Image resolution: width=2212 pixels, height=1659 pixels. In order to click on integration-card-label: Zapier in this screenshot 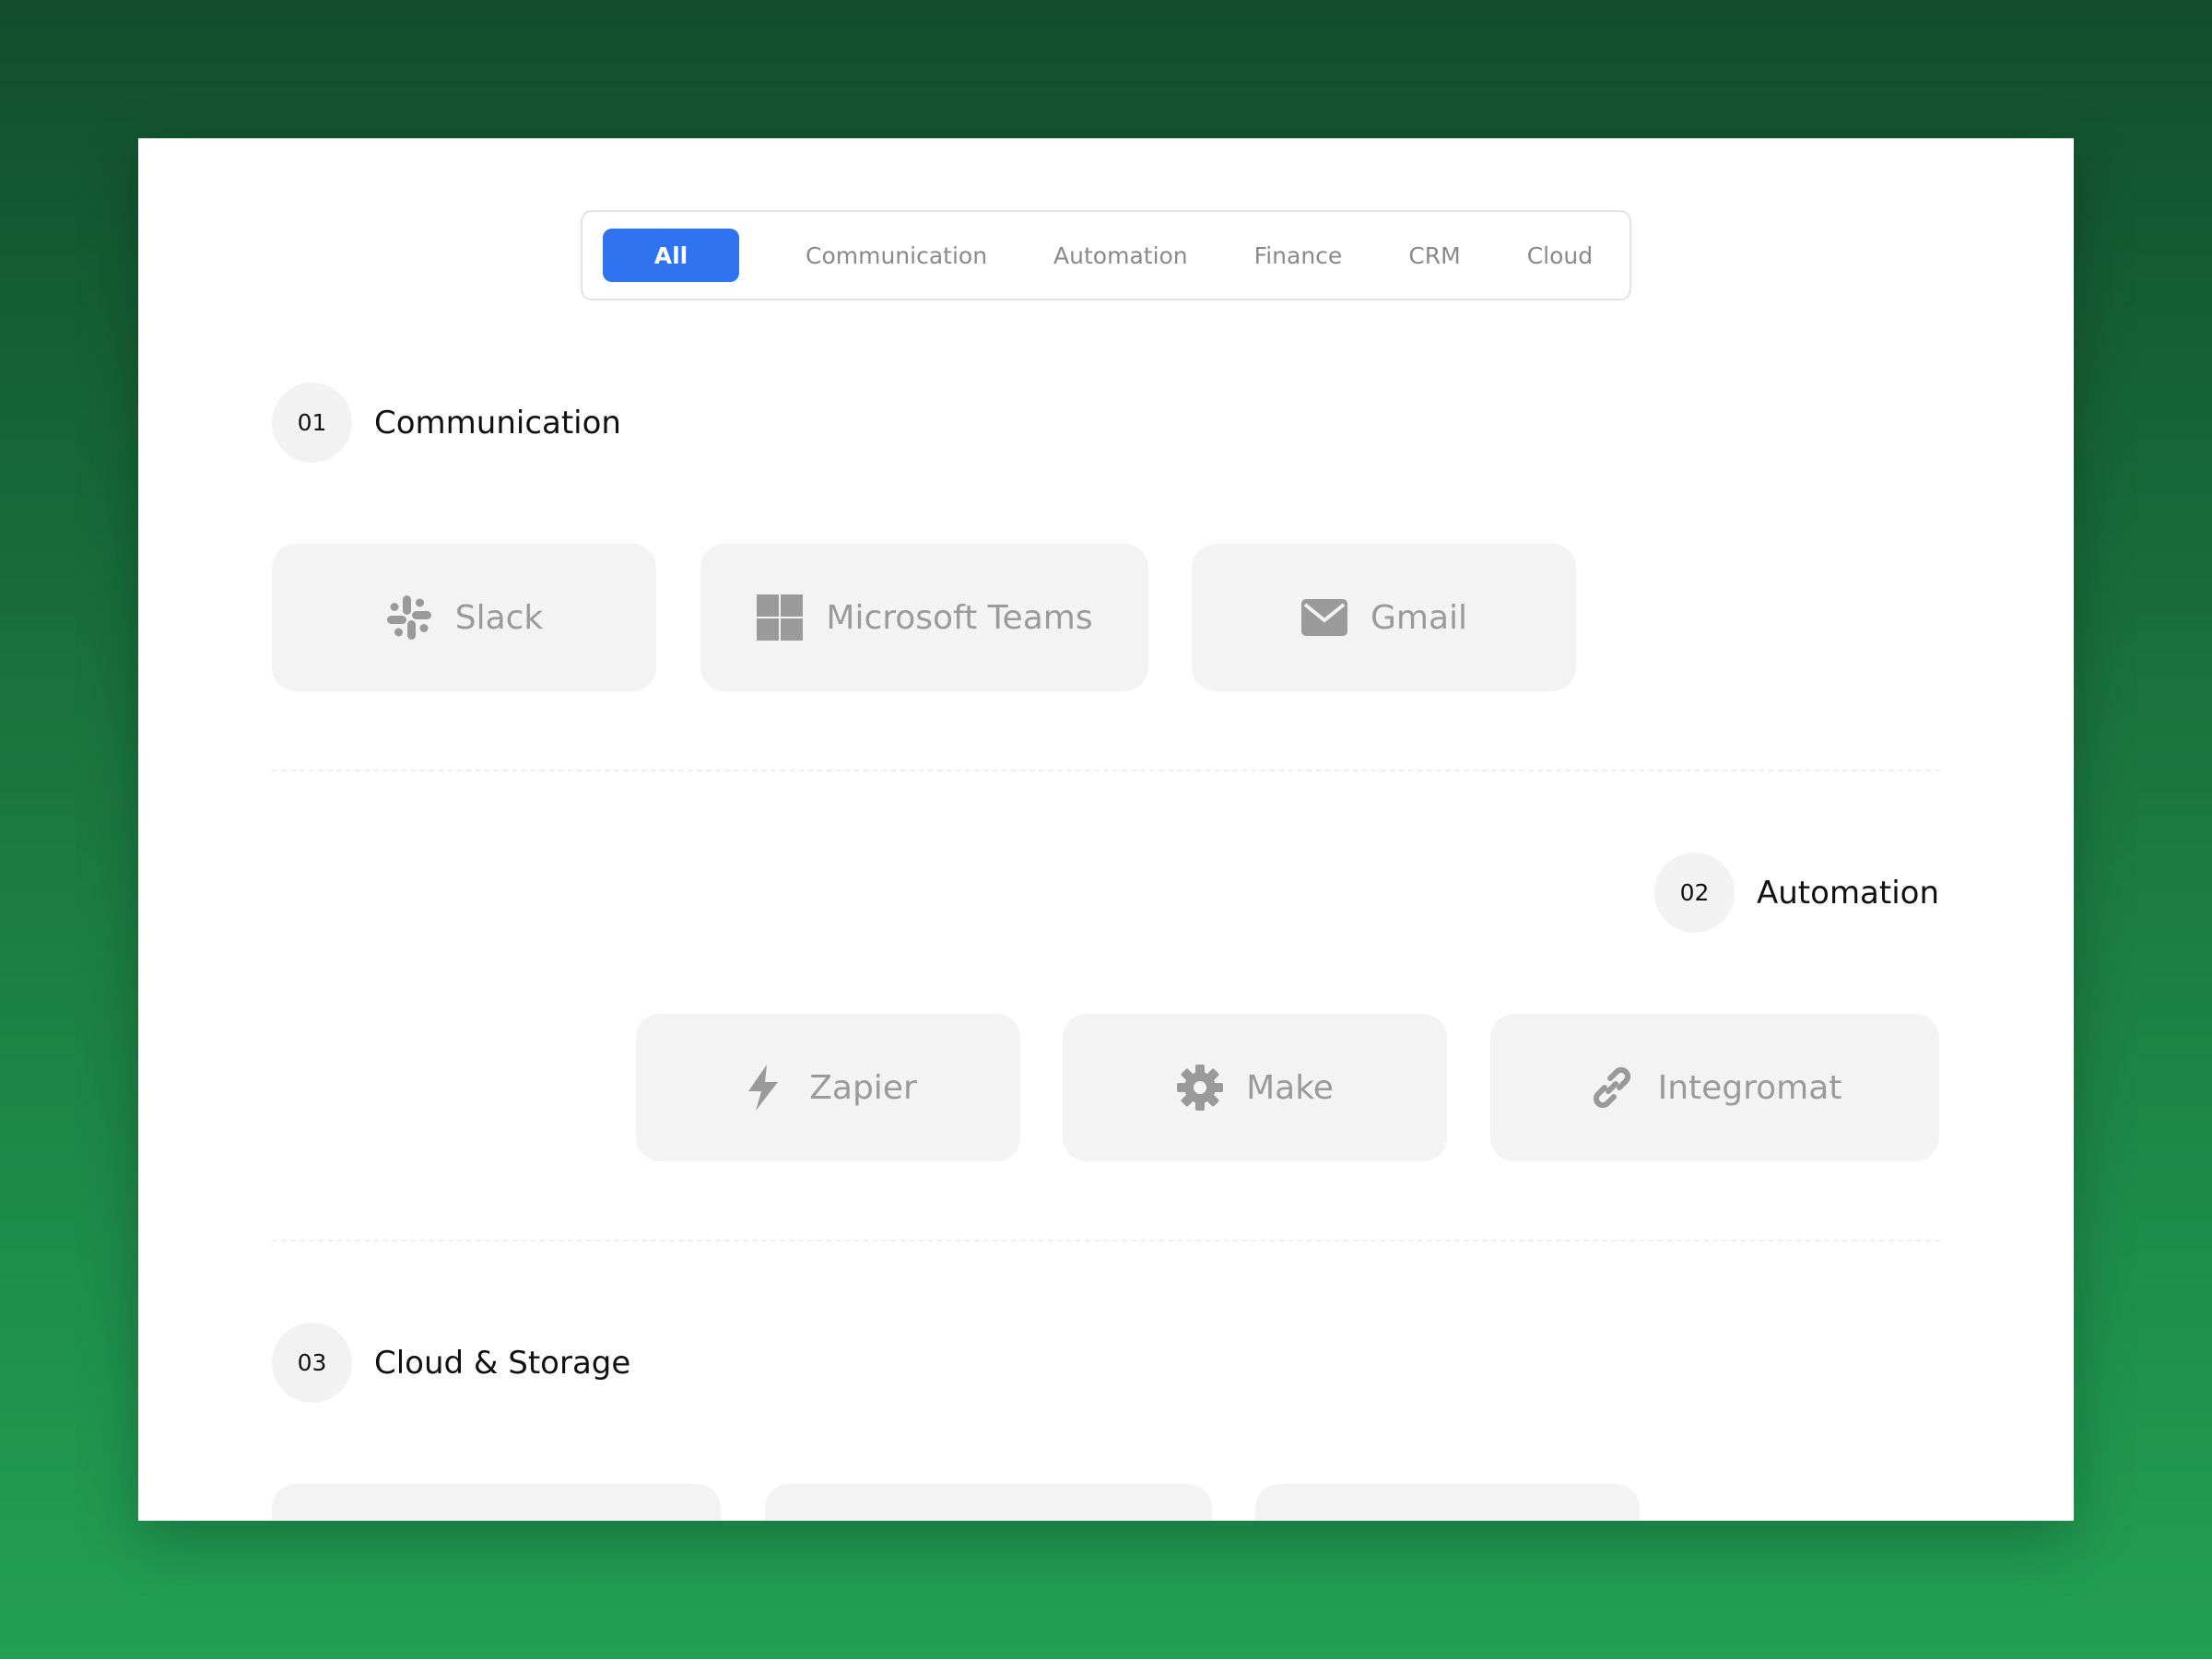, I will do `click(863, 1087)`.